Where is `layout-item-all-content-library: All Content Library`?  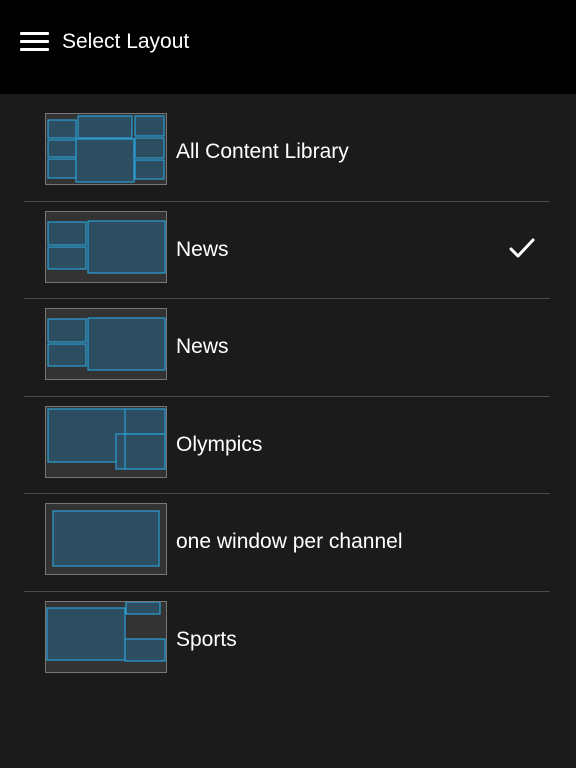 layout-item-all-content-library: All Content Library is located at coordinates (288, 153).